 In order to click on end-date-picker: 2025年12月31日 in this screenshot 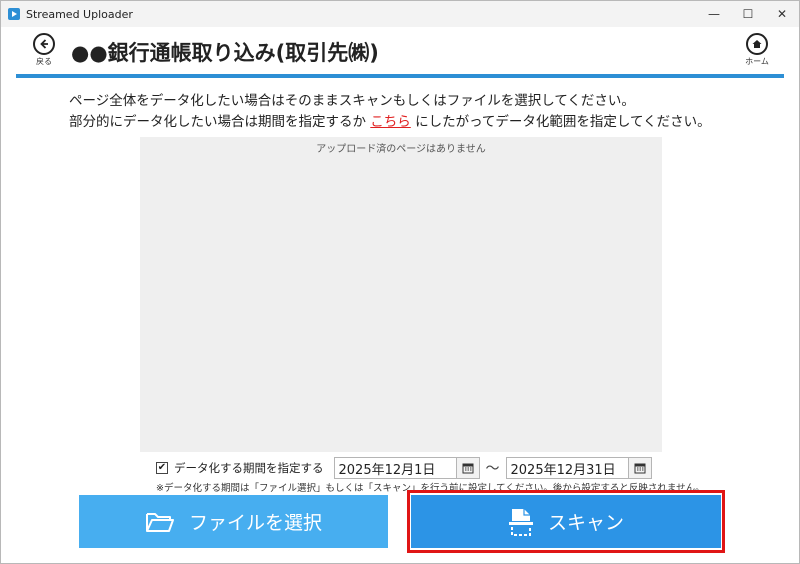, I will do `click(578, 468)`.